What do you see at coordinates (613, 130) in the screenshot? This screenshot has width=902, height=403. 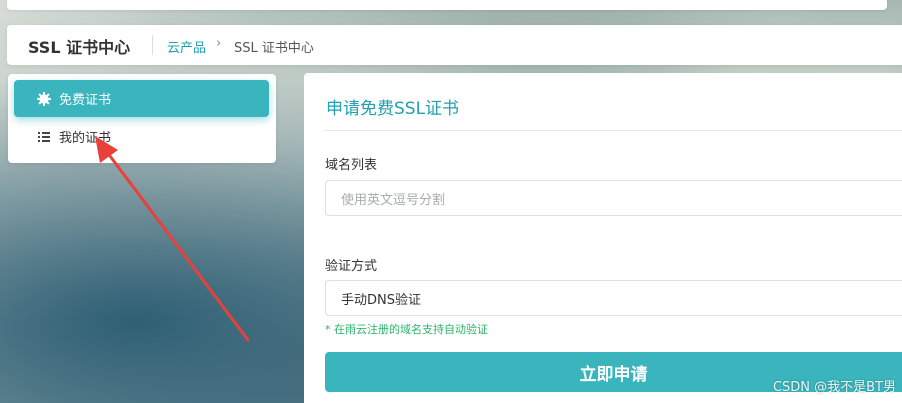 I see `title-divider` at bounding box center [613, 130].